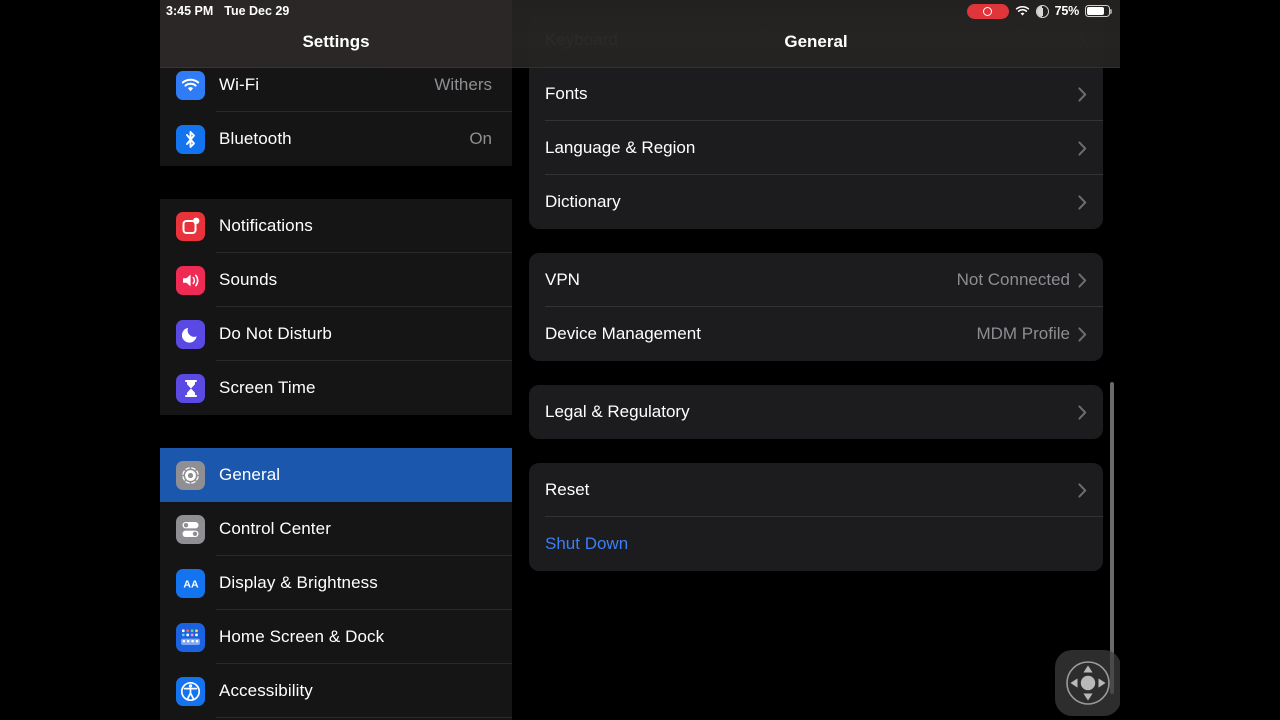  What do you see at coordinates (336, 226) in the screenshot?
I see `sidebar-item-notifications: Notifications` at bounding box center [336, 226].